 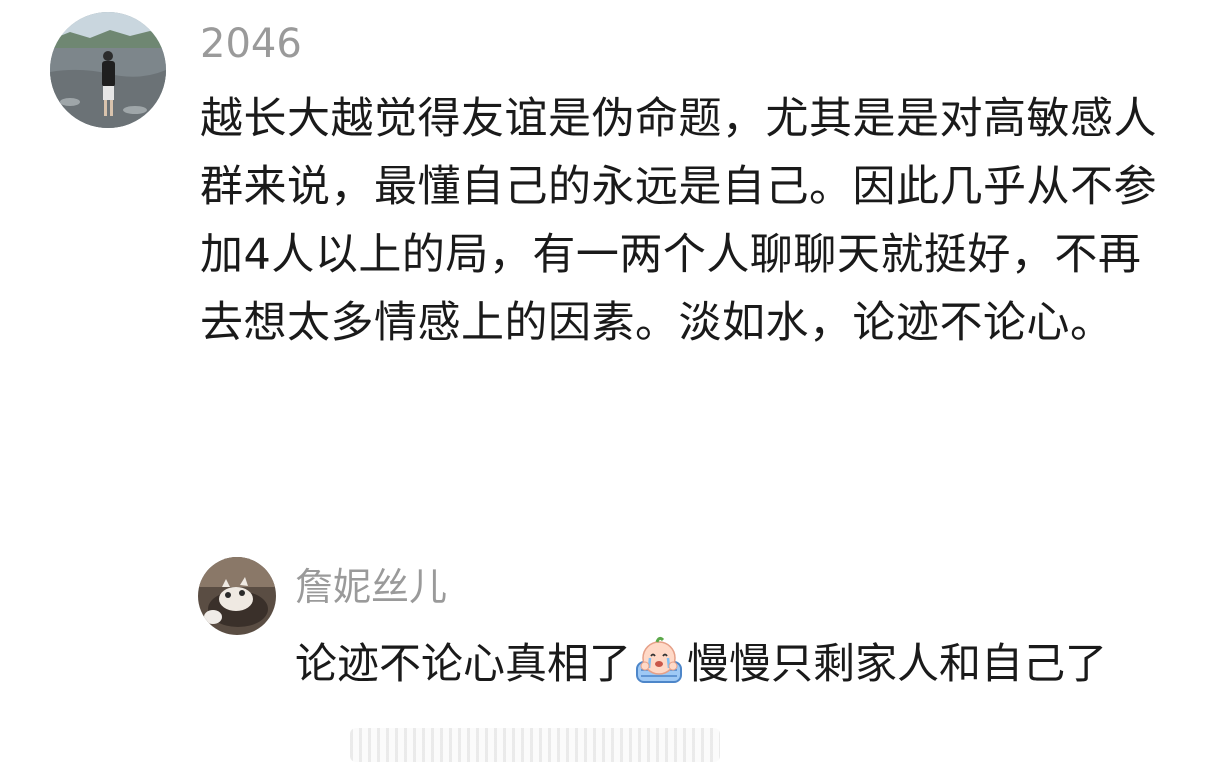 I want to click on crying-face-emoji-icon, so click(x=659, y=660).